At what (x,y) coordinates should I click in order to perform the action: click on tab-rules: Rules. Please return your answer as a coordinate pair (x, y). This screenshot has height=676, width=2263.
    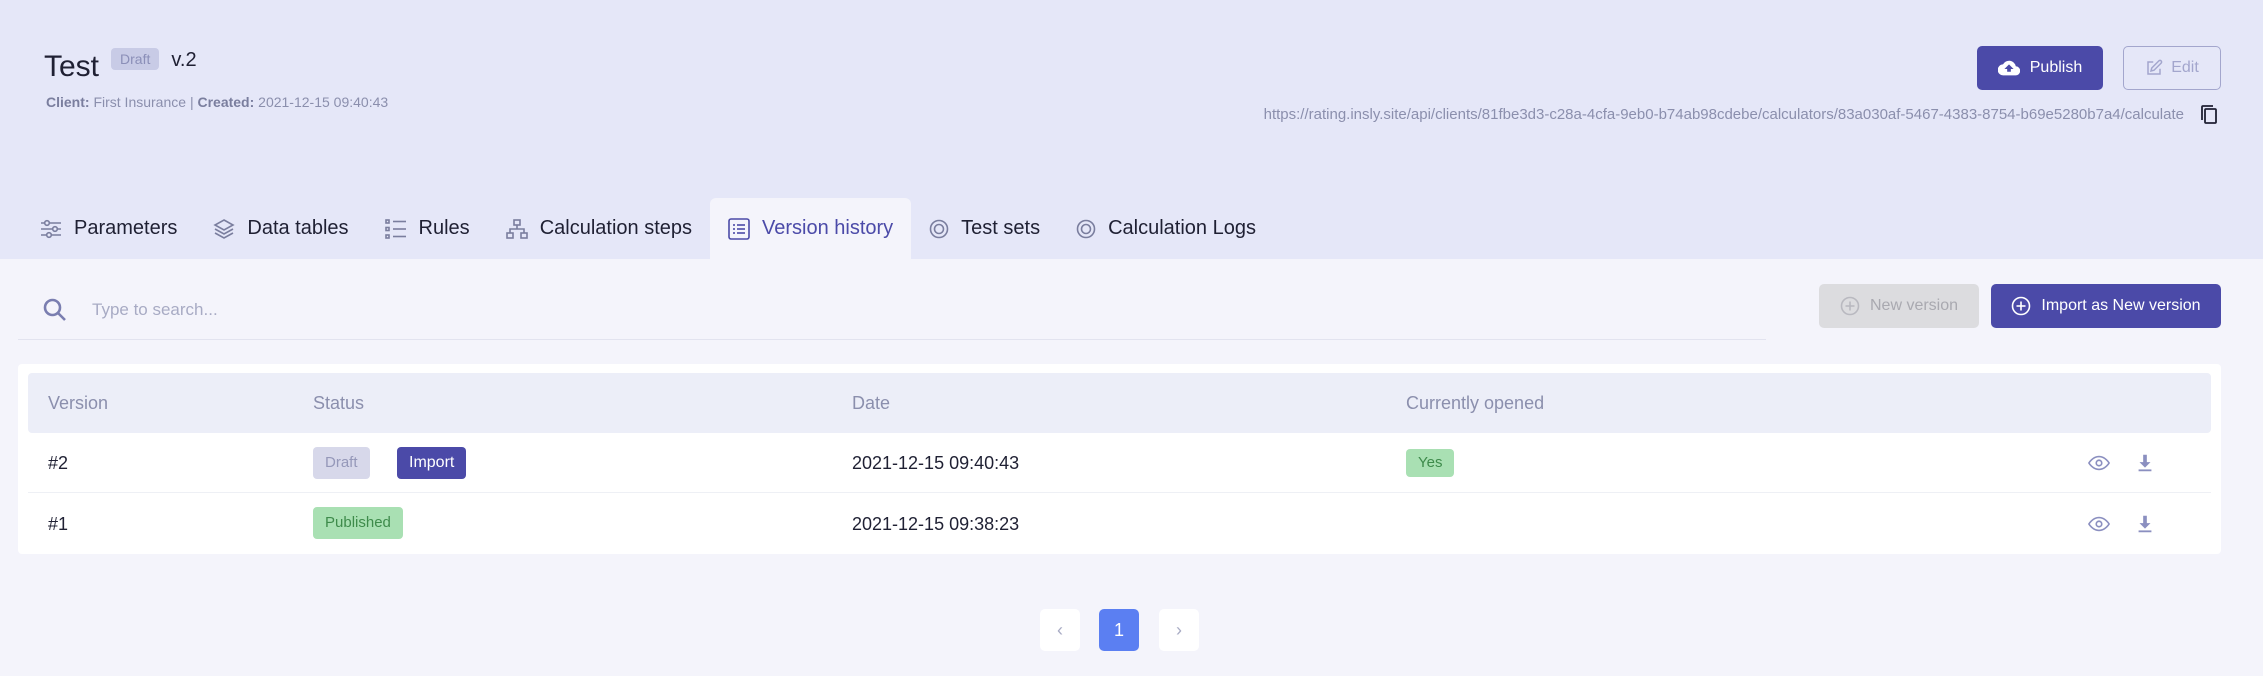
    Looking at the image, I should click on (427, 228).